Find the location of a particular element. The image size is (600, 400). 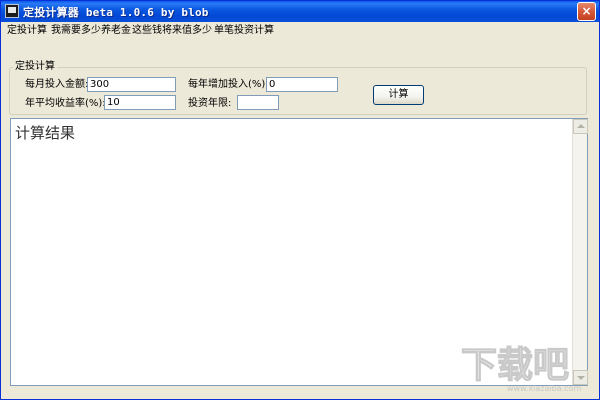

menu-item-lump-sum: 单笔投资计算 is located at coordinates (244, 31).